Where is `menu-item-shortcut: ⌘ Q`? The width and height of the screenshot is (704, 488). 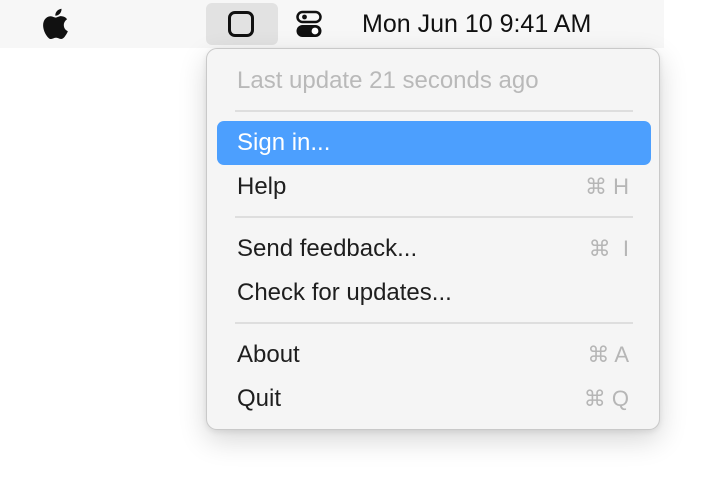
menu-item-shortcut: ⌘ Q is located at coordinates (606, 398).